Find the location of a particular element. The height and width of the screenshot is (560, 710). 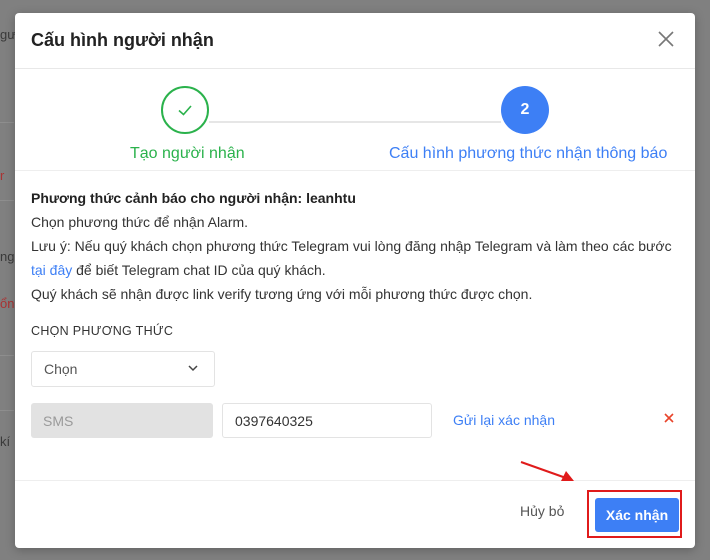

background-text: kí is located at coordinates (5, 441).